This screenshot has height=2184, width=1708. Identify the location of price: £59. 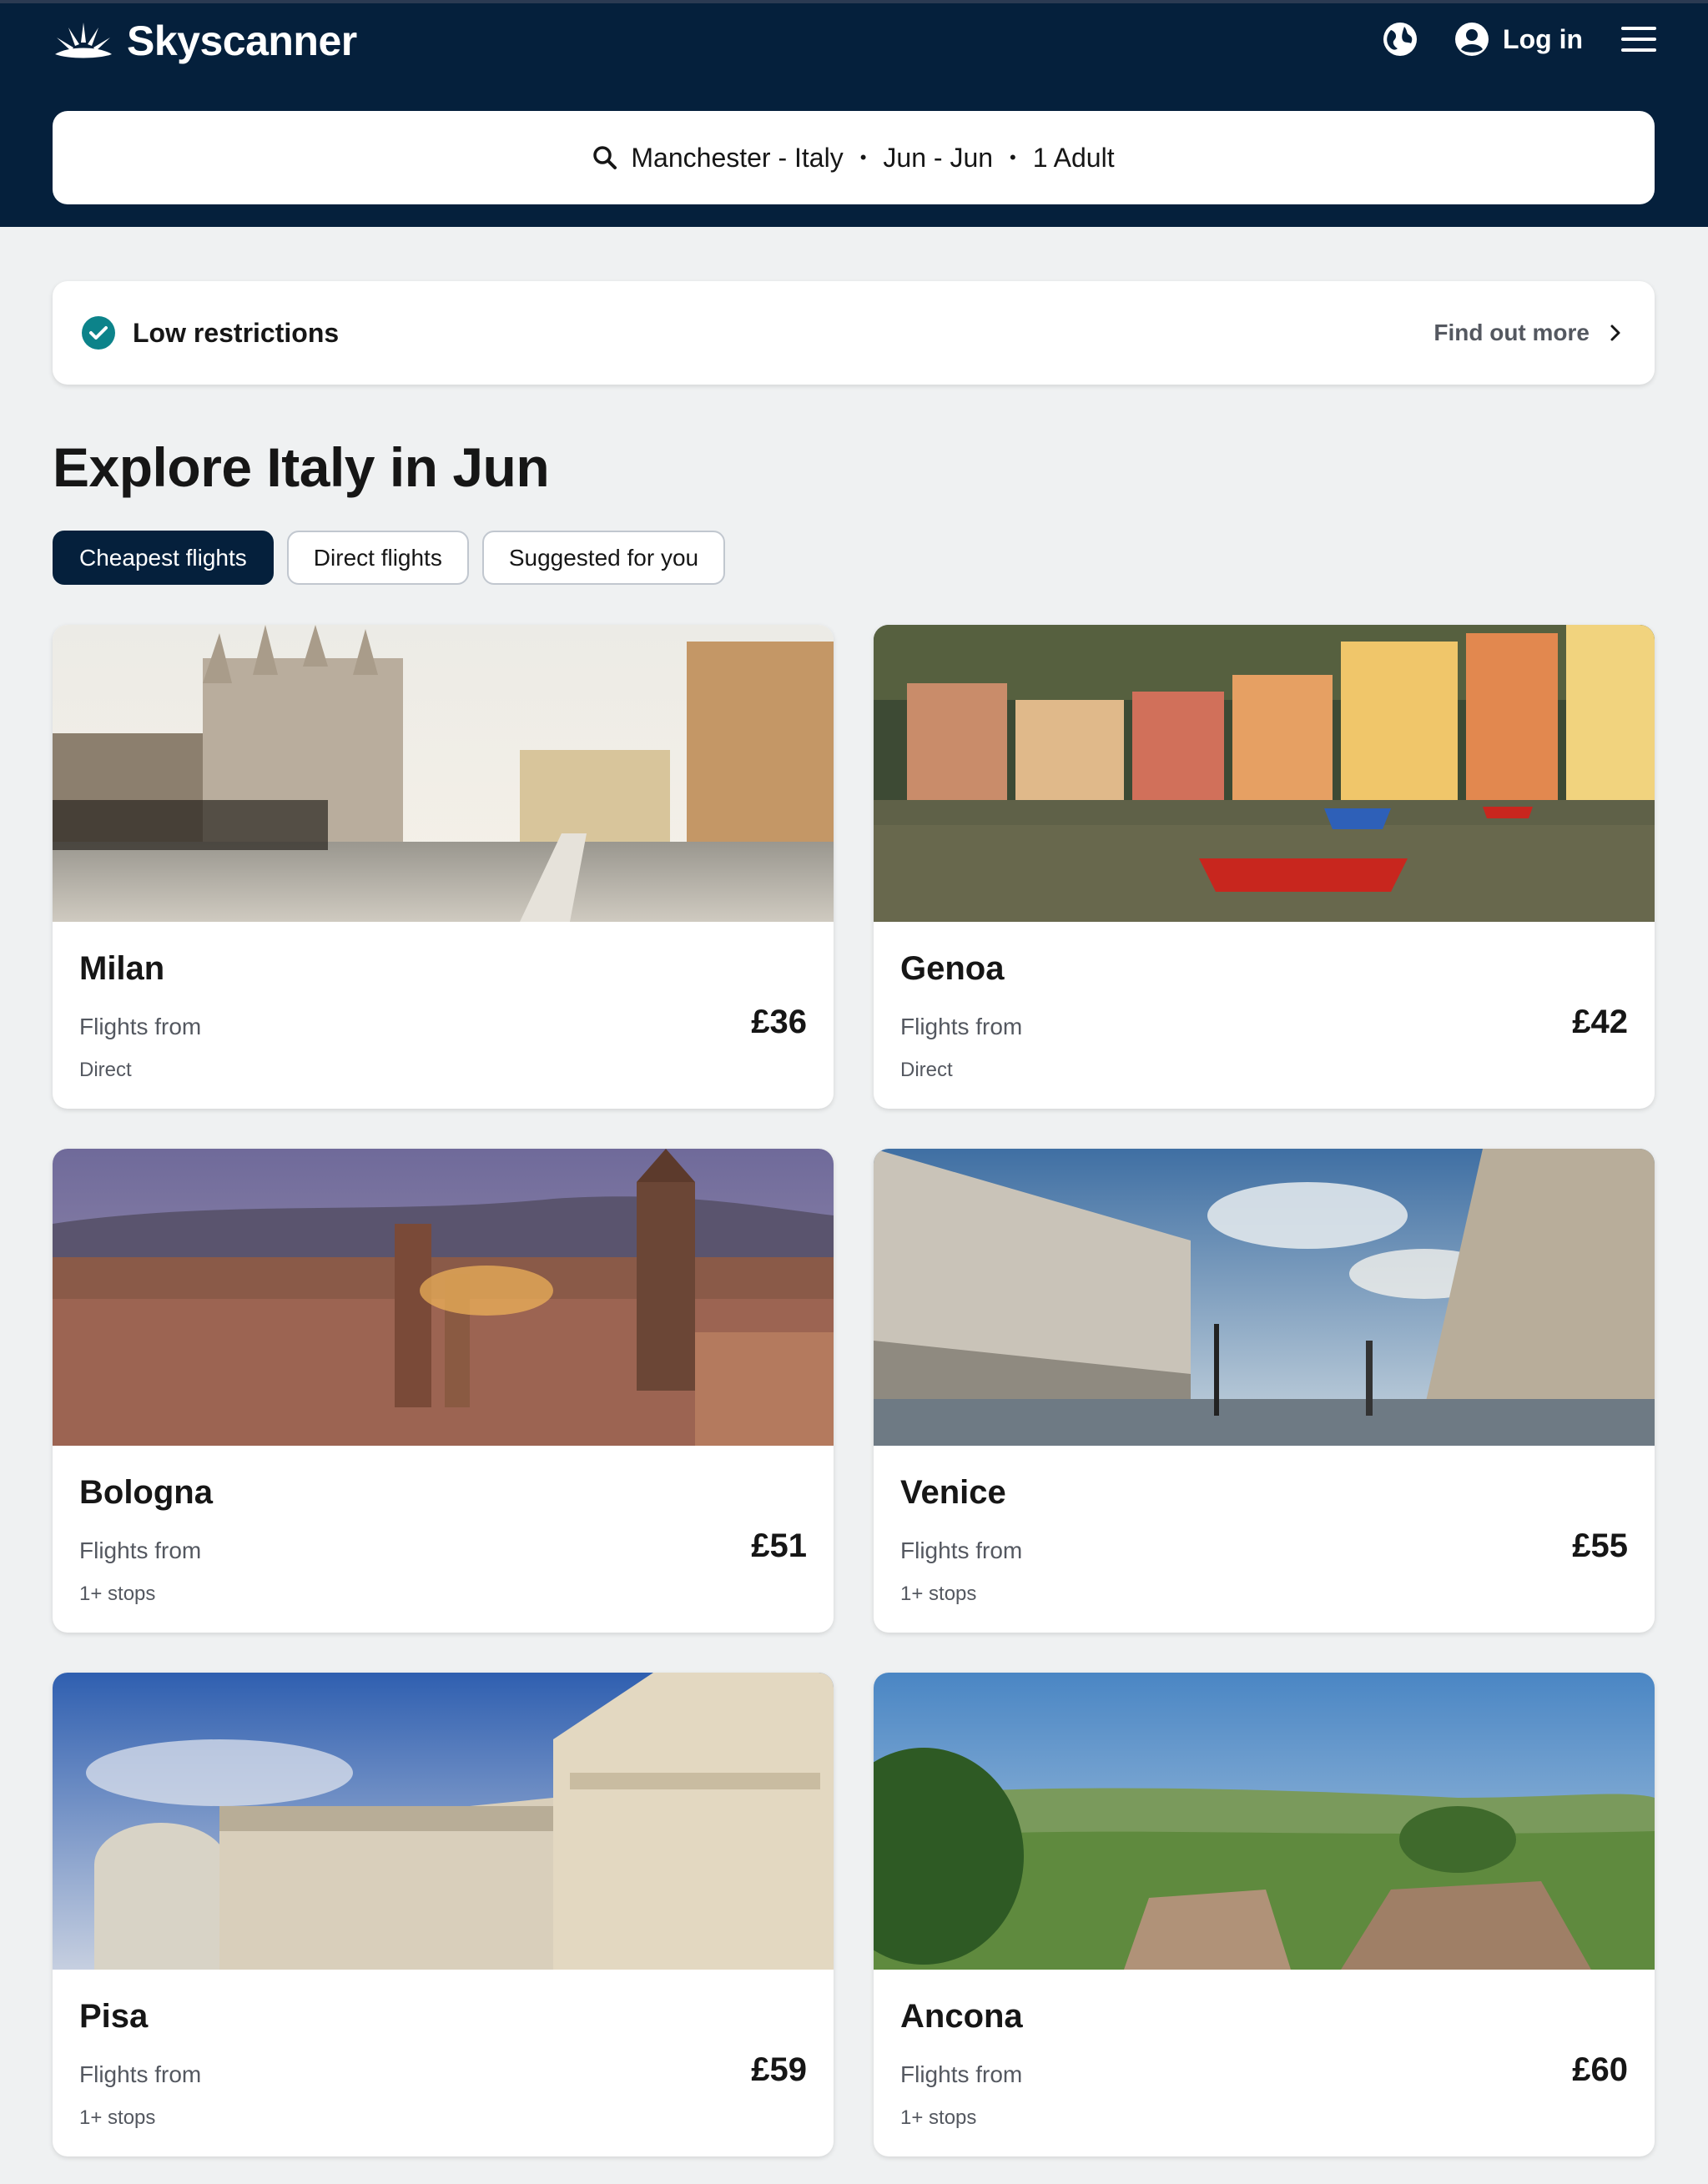
(779, 2069).